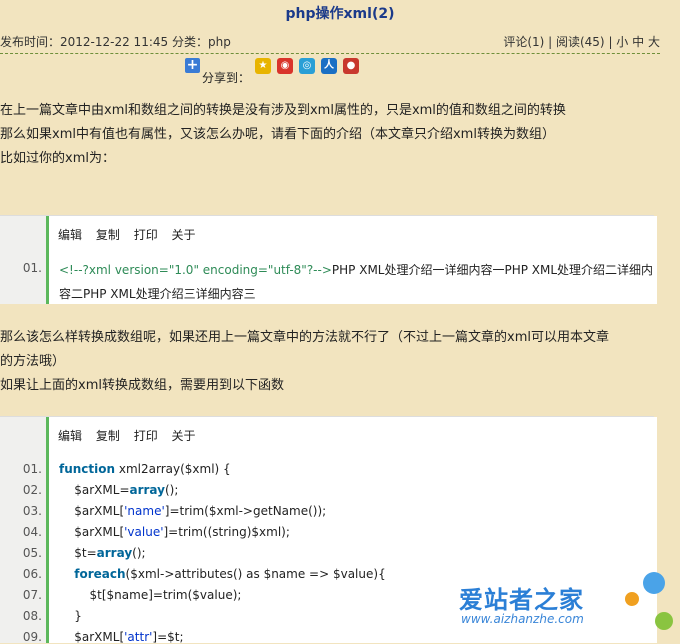 The height and width of the screenshot is (644, 680). What do you see at coordinates (144, 511) in the screenshot?
I see `code-token: 'name'` at bounding box center [144, 511].